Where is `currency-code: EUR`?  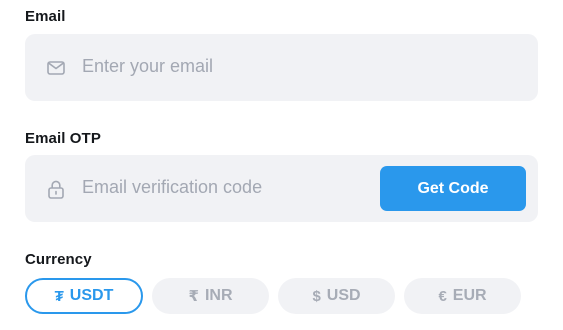
currency-code: EUR is located at coordinates (469, 295).